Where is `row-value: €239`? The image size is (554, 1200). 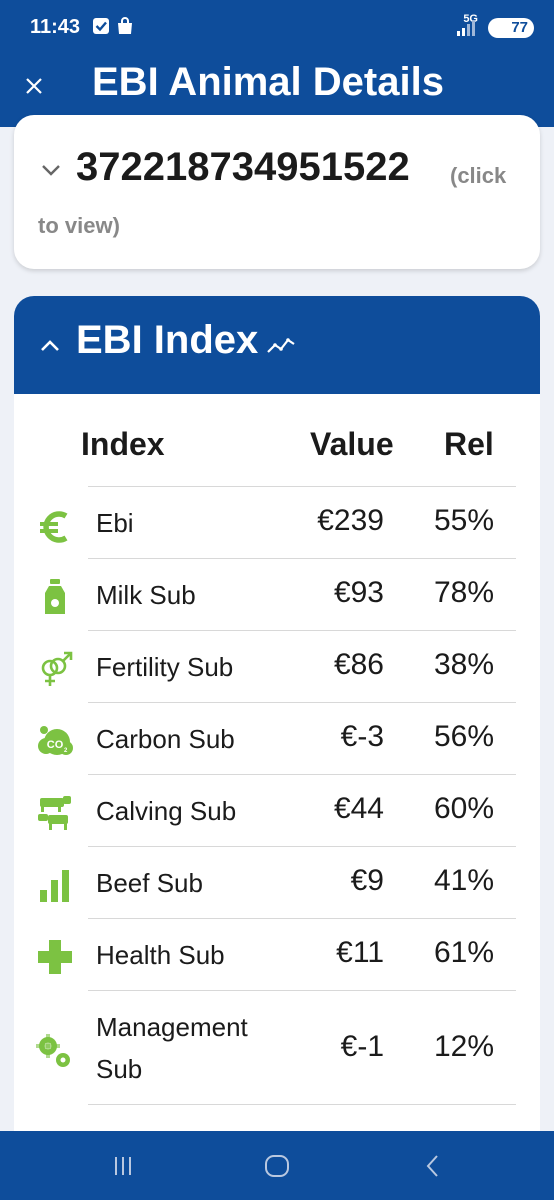
row-value: €239 is located at coordinates (350, 520).